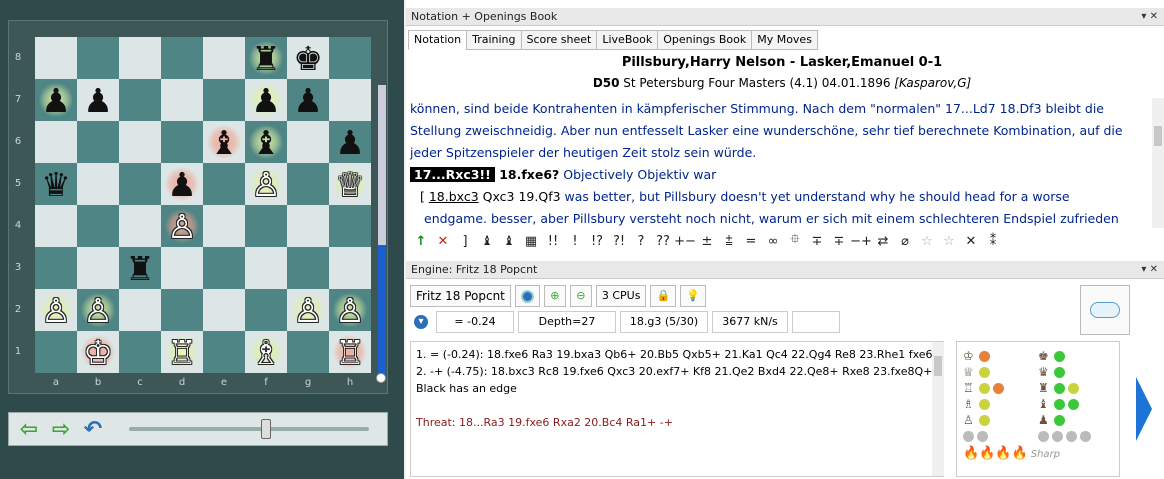  I want to click on square-g1, so click(308, 352).